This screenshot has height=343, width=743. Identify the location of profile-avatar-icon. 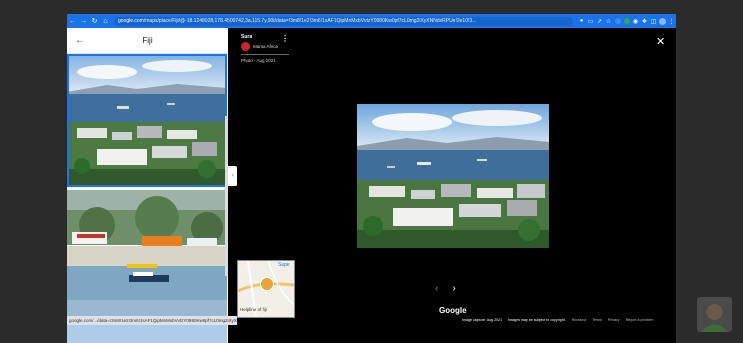
(662, 21).